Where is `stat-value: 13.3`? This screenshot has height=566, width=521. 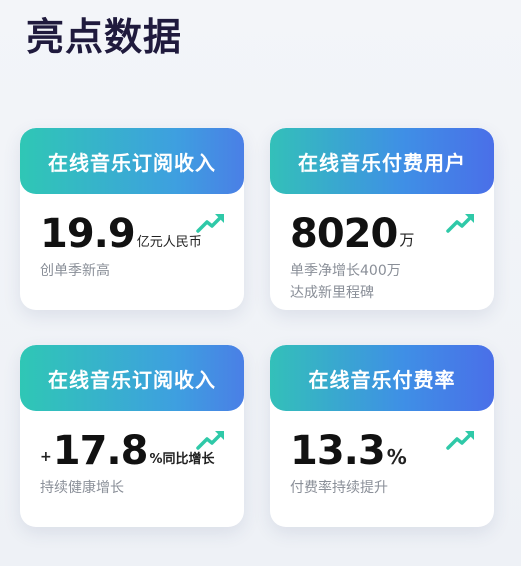
stat-value: 13.3 is located at coordinates (338, 451).